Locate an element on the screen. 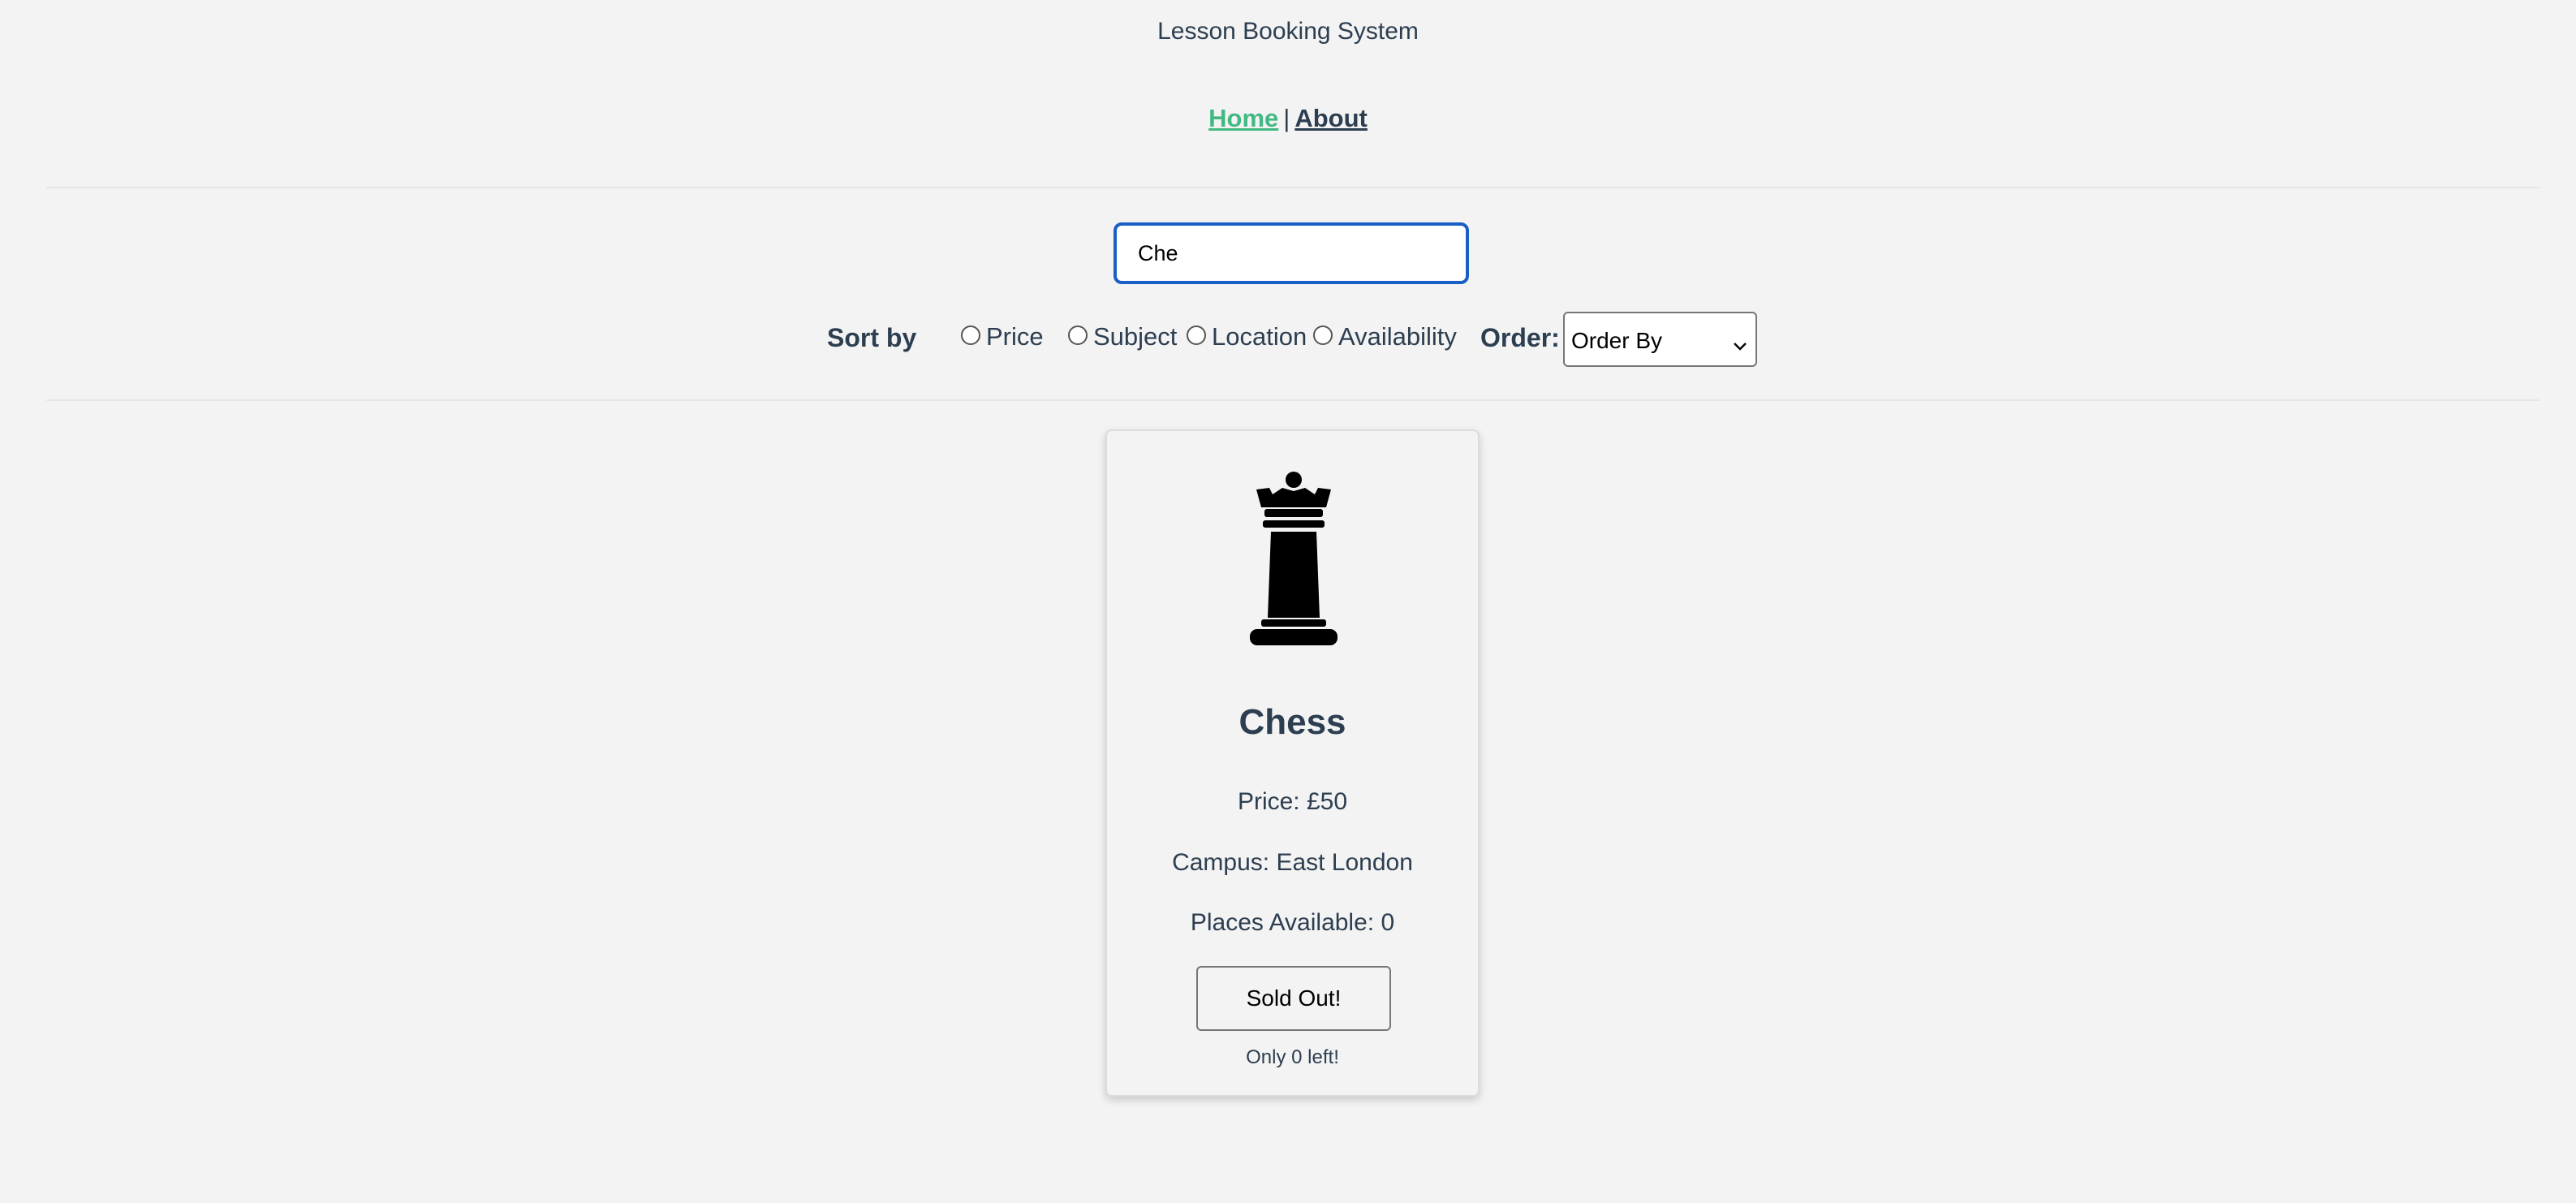 The image size is (2576, 1203). places-left-note: Only 0 left! is located at coordinates (1292, 1057).